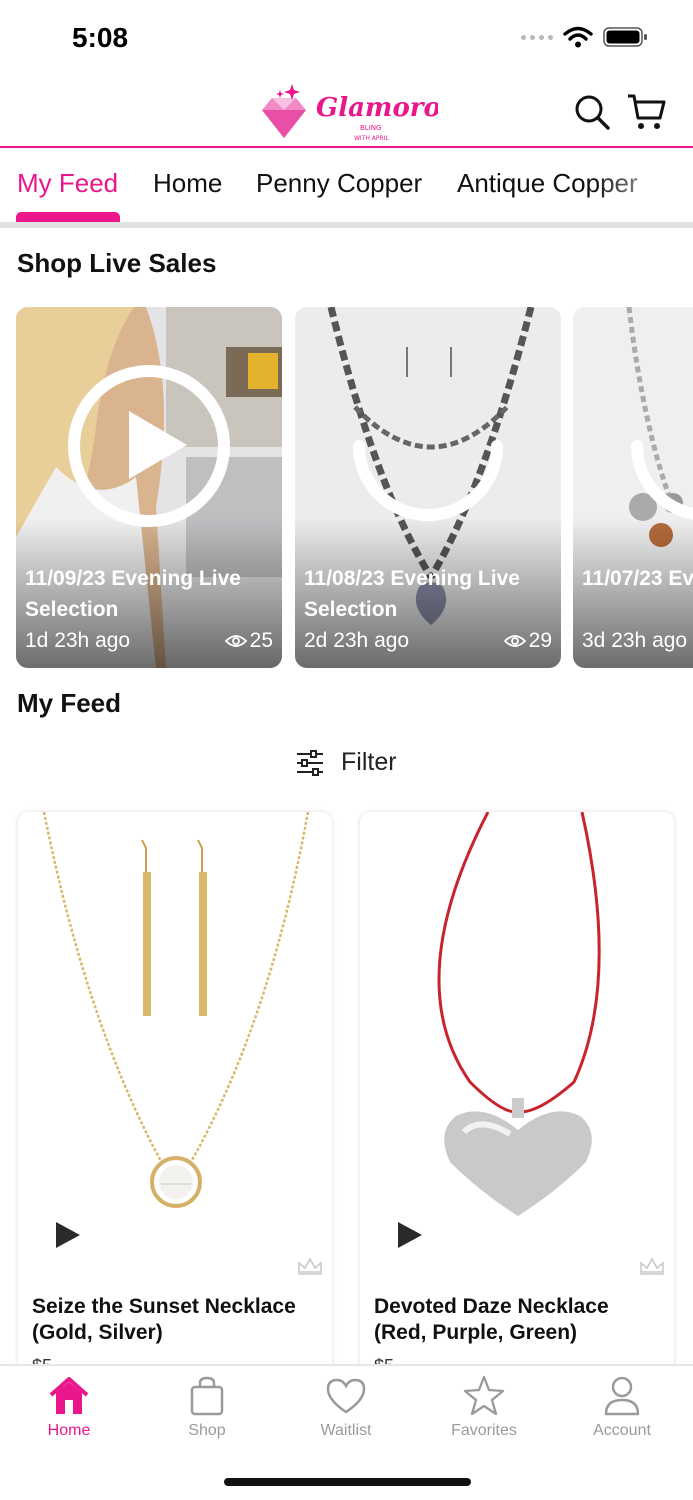 This screenshot has width=693, height=1500. I want to click on battery-icon, so click(625, 37).